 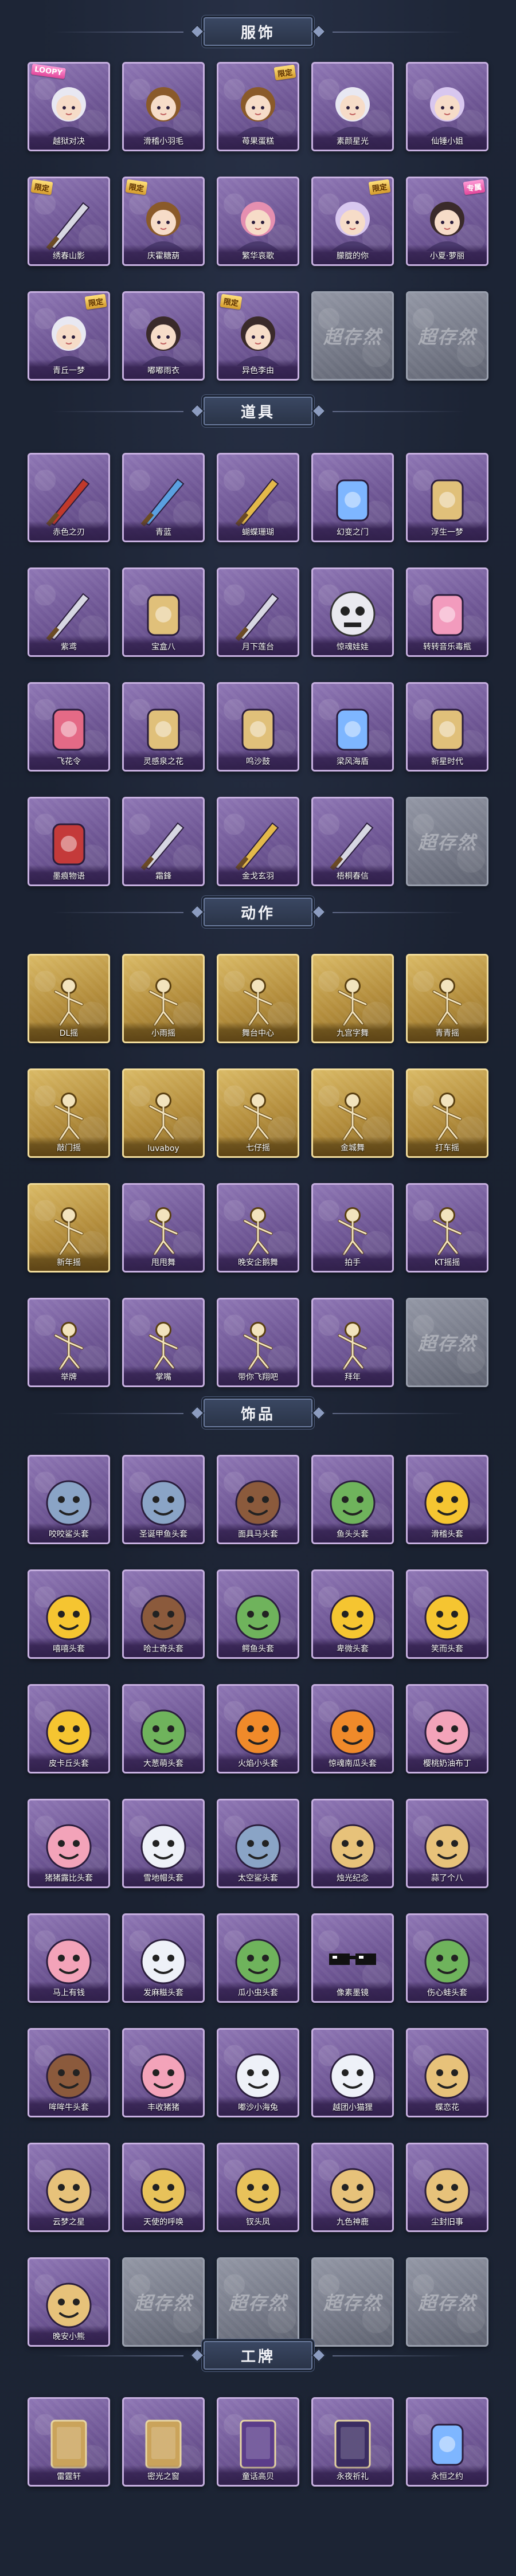 I want to click on item-card: 面具马头套, so click(x=258, y=1499).